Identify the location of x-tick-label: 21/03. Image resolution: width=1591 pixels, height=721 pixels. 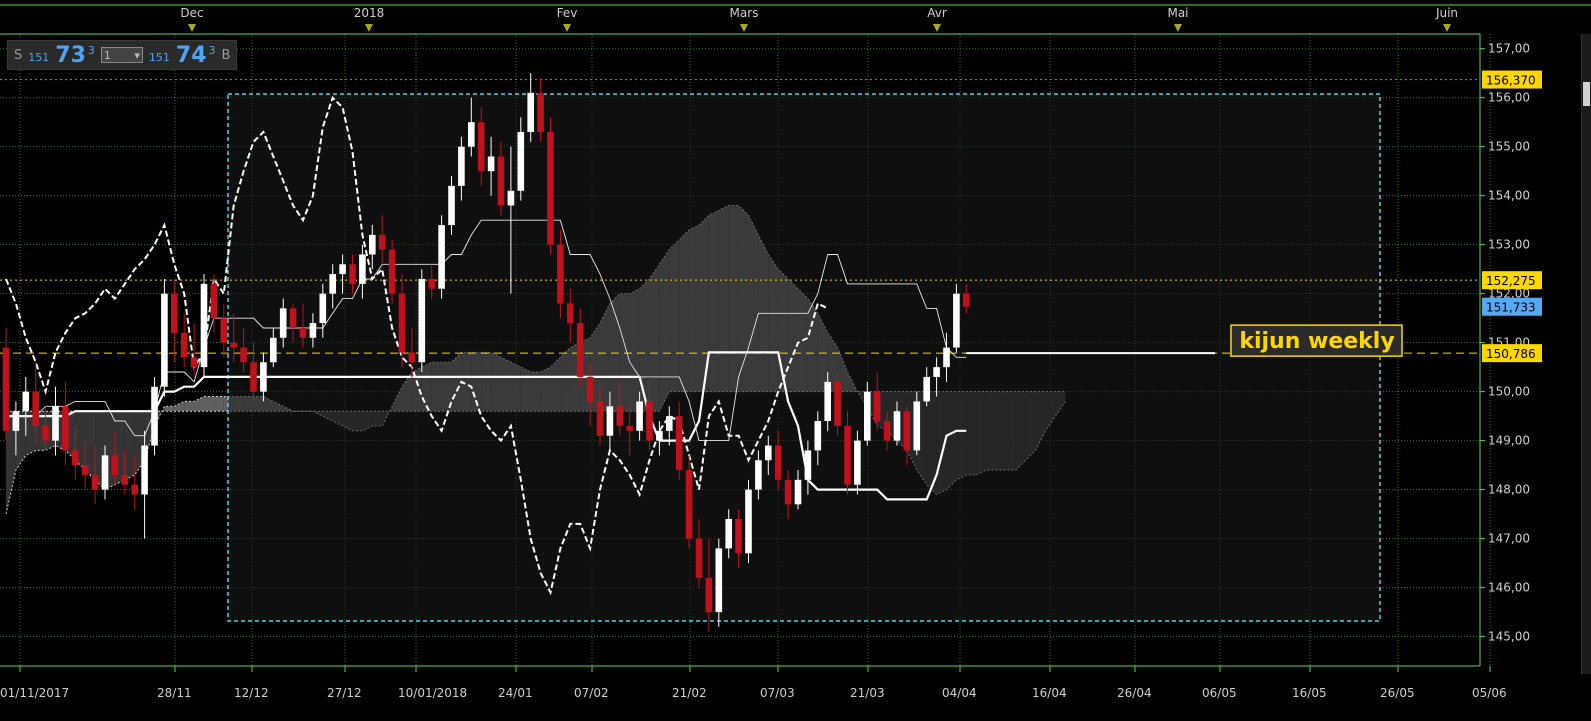
(867, 693).